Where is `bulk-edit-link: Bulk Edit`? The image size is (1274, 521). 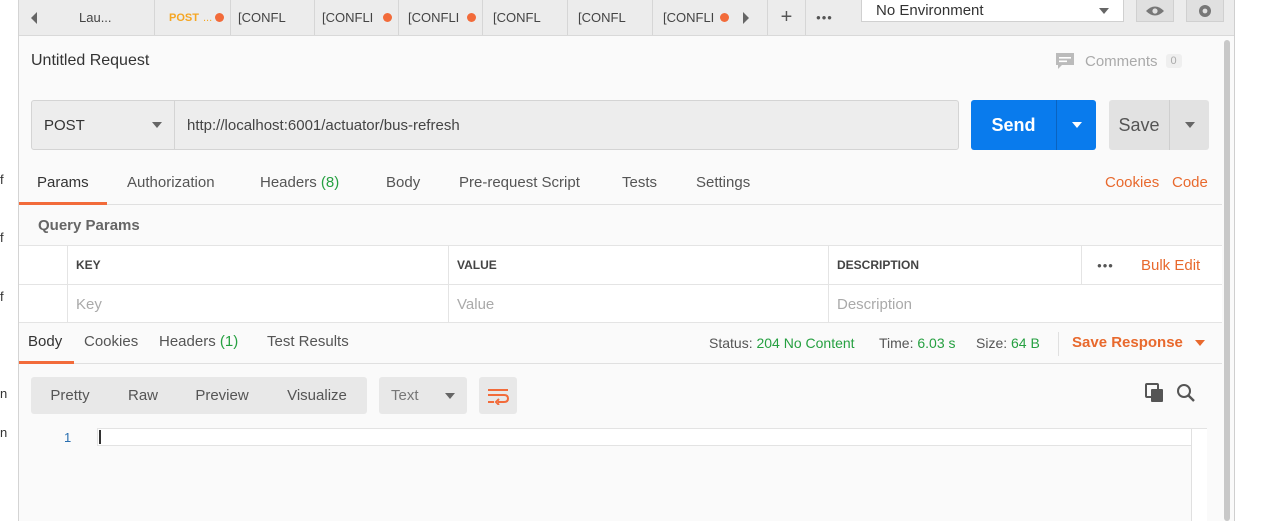 bulk-edit-link: Bulk Edit is located at coordinates (1175, 265).